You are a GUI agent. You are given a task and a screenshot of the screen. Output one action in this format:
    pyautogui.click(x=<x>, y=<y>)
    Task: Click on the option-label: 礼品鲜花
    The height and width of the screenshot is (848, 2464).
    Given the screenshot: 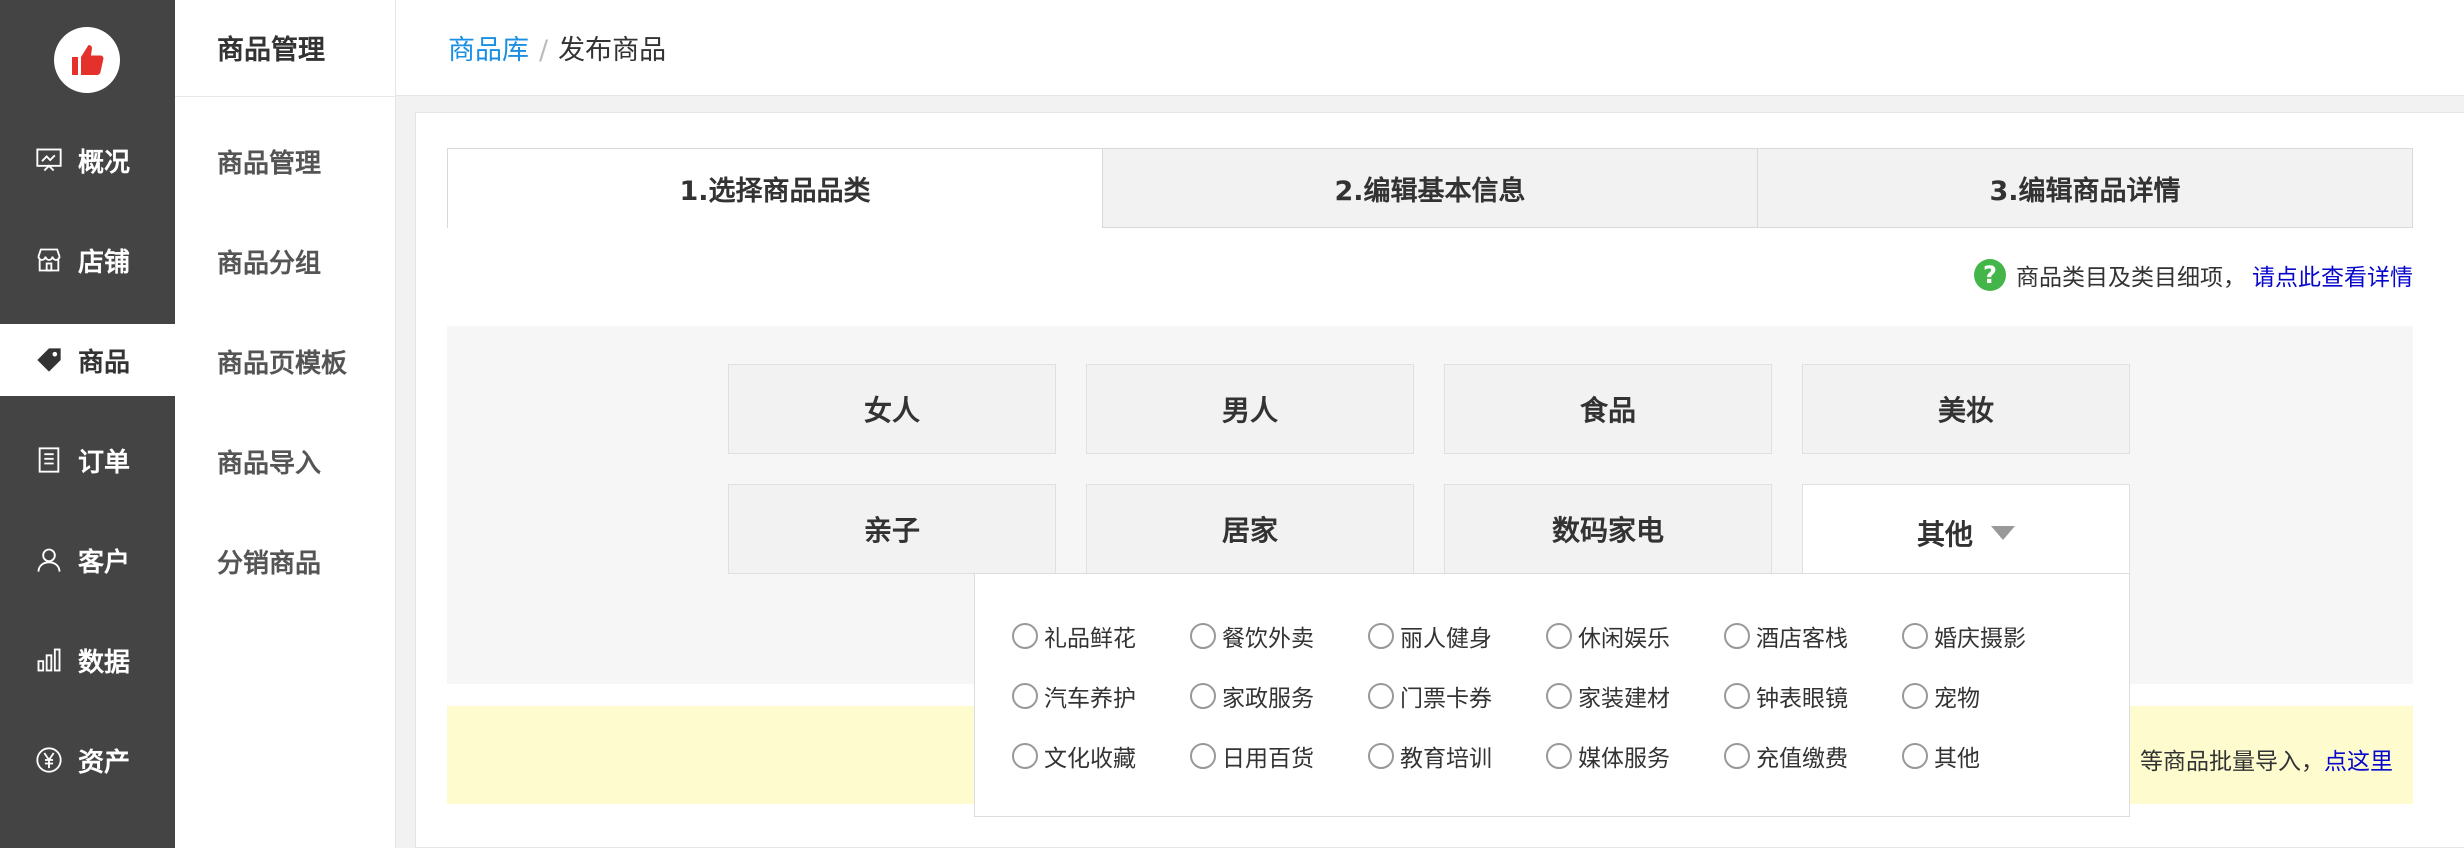 What is the action you would take?
    pyautogui.click(x=1090, y=639)
    